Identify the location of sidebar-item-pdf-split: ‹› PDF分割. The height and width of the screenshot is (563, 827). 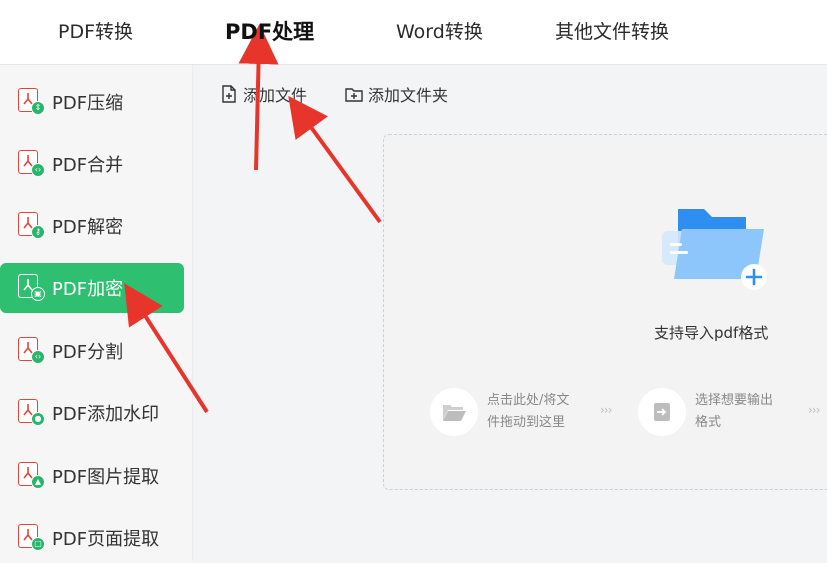
(92, 351).